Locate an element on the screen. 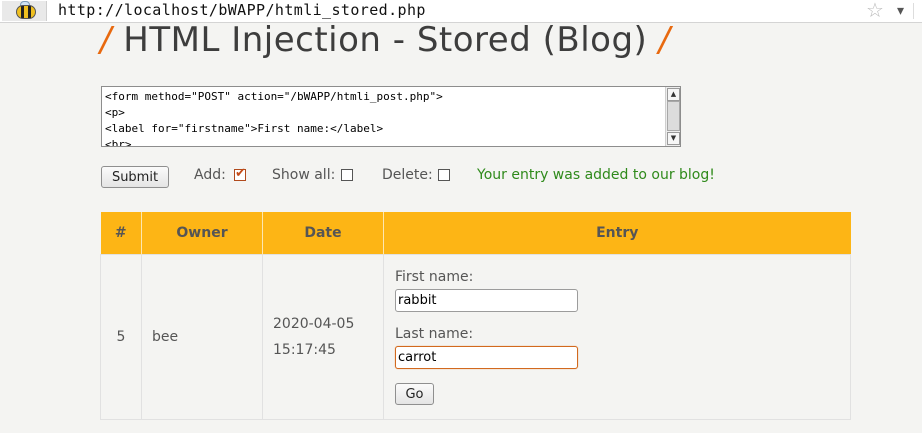  lastname-input is located at coordinates (486, 357).